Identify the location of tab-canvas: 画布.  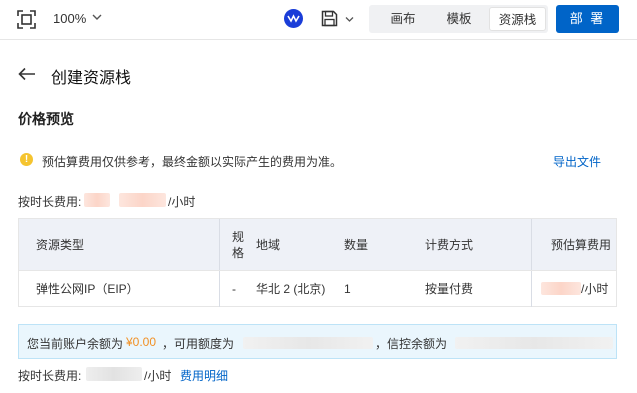
(403, 19).